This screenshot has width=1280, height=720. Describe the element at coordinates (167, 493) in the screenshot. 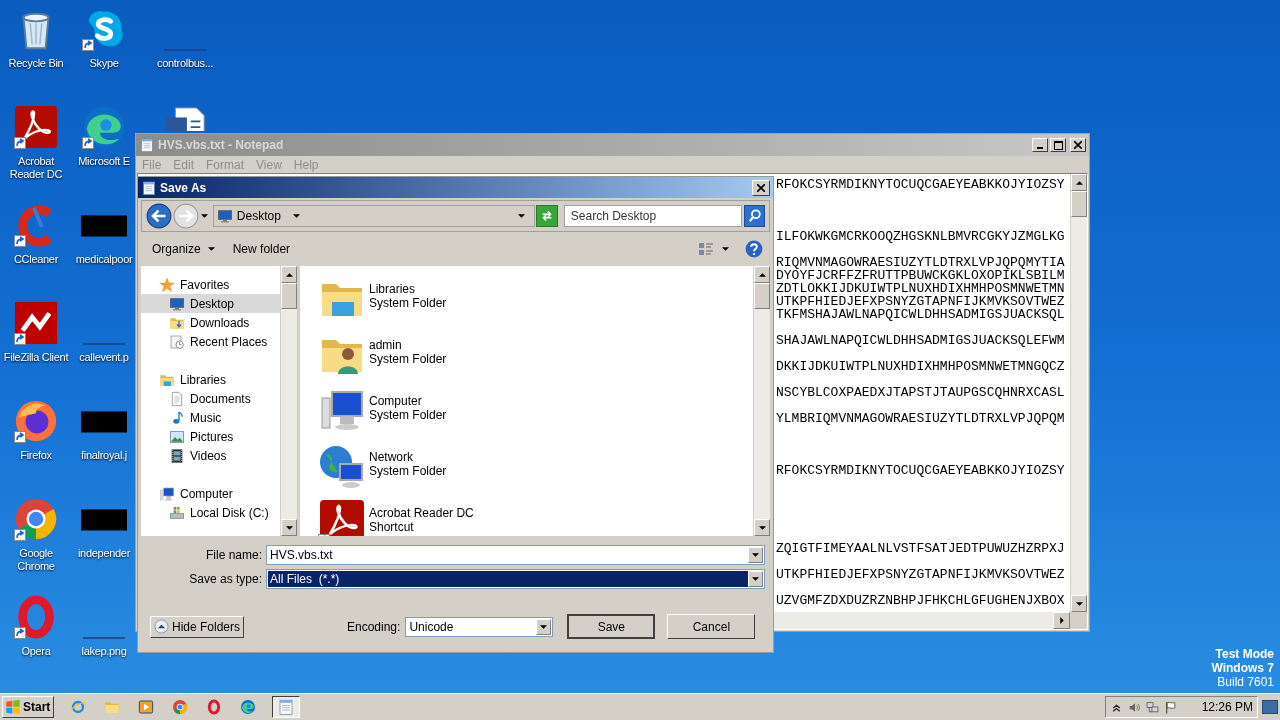

I see `computer-icon` at that location.